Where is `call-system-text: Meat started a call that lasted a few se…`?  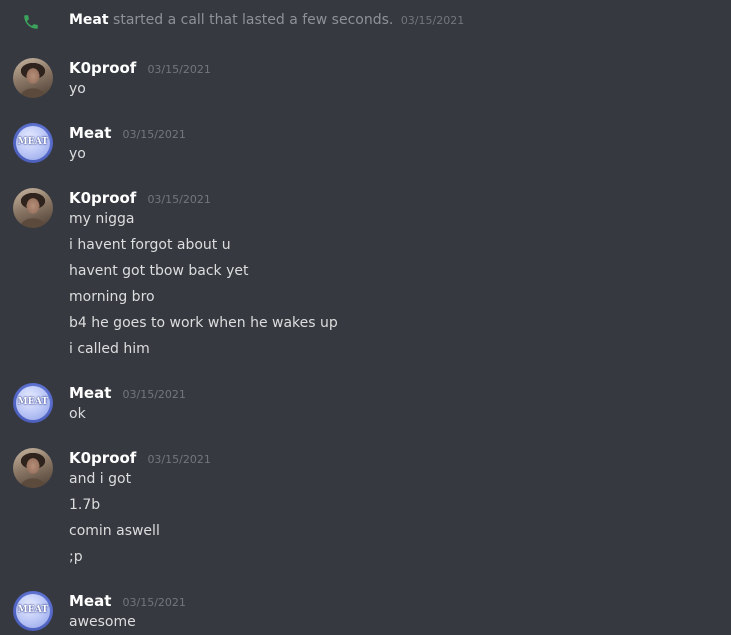
call-system-text: Meat started a call that lasted a few se… is located at coordinates (266, 20).